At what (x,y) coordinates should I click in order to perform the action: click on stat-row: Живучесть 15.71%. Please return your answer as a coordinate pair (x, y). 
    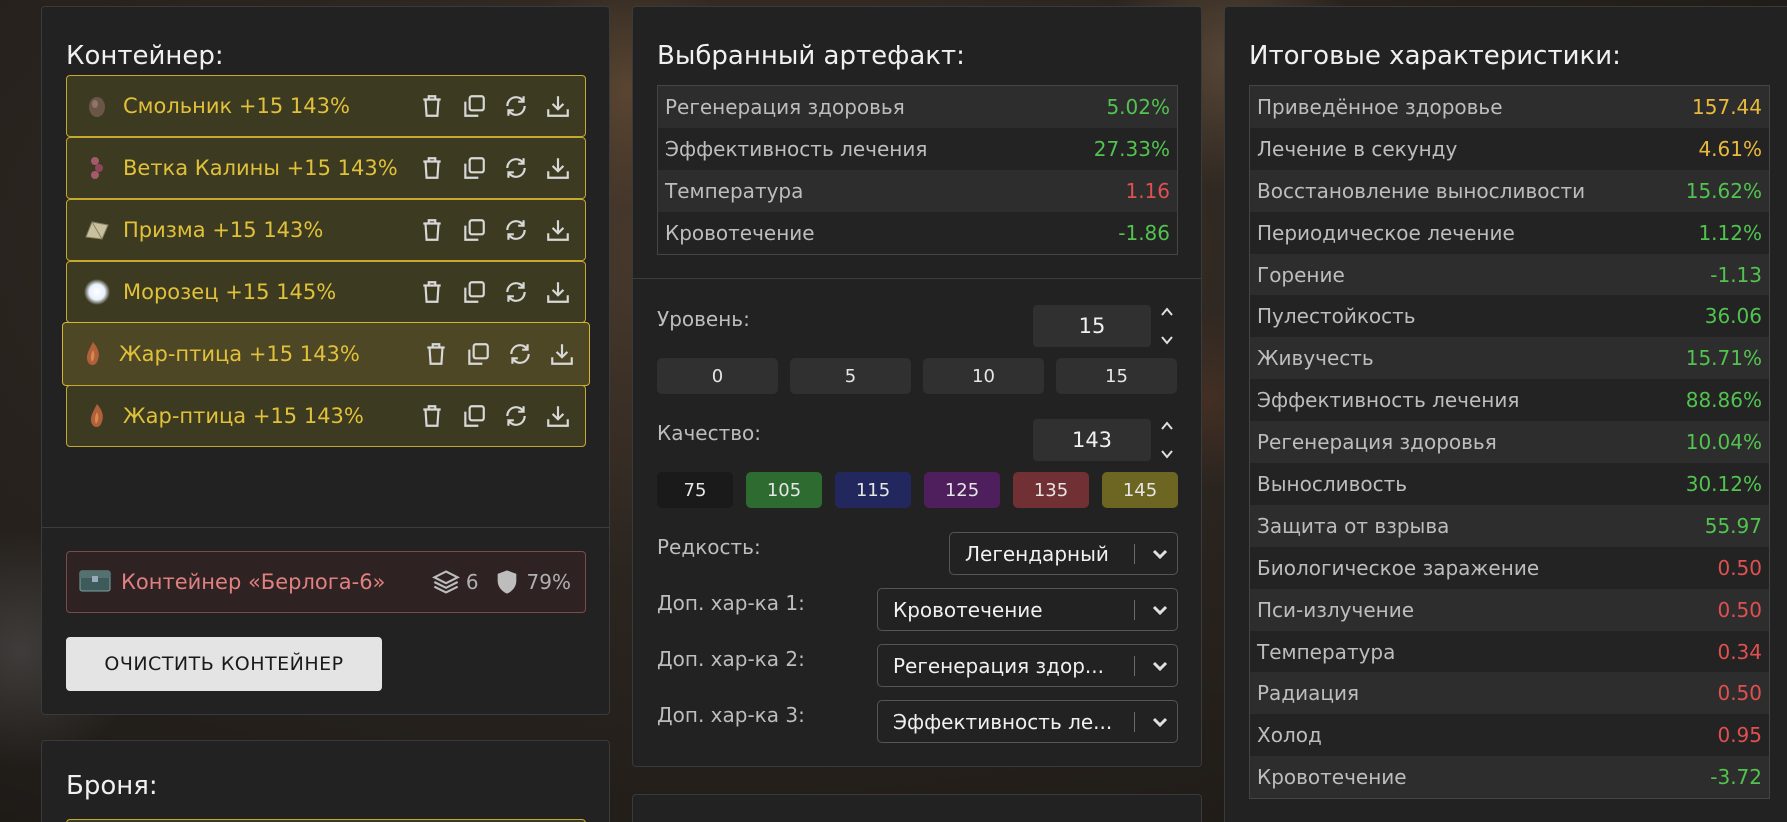
    Looking at the image, I should click on (1509, 358).